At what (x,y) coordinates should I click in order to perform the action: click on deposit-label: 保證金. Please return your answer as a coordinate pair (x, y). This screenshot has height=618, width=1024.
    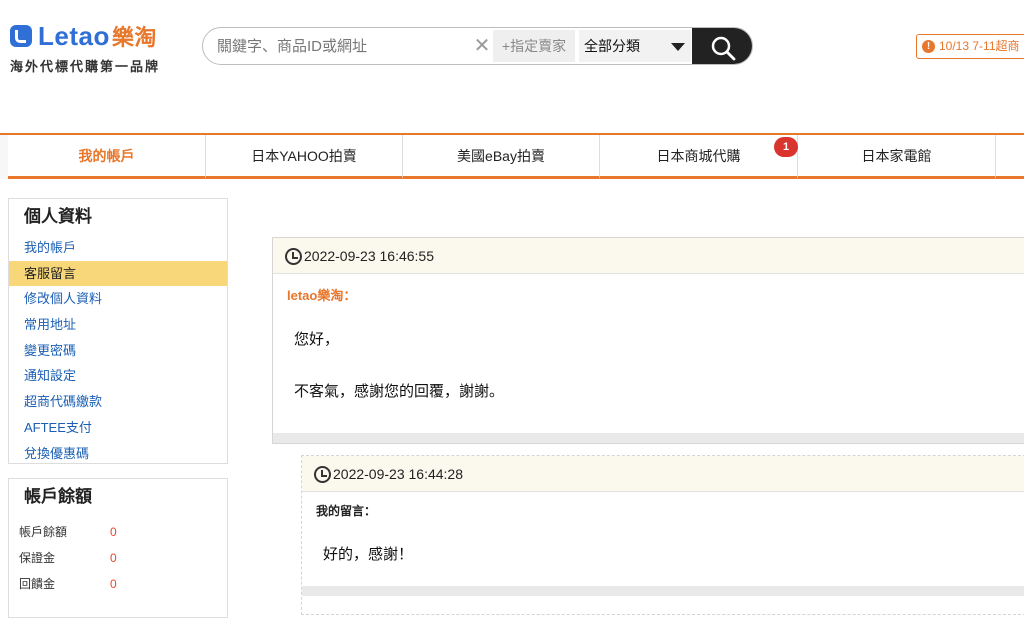
    Looking at the image, I should click on (37, 558).